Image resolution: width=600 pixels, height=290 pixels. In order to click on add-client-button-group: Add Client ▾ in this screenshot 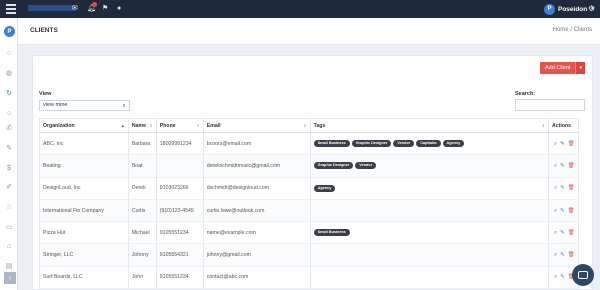, I will do `click(563, 68)`.